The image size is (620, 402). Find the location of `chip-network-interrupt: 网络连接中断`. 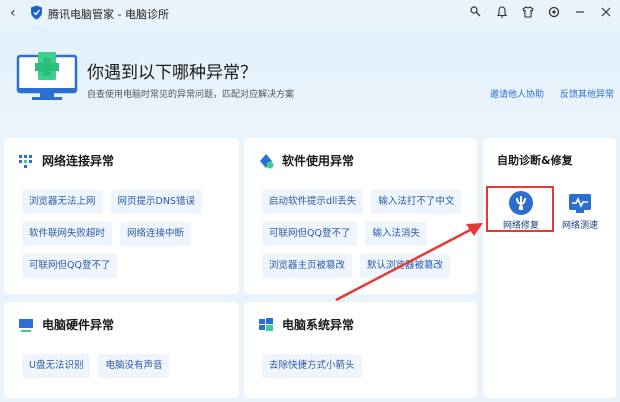

chip-network-interrupt: 网络连接中断 is located at coordinates (156, 234).